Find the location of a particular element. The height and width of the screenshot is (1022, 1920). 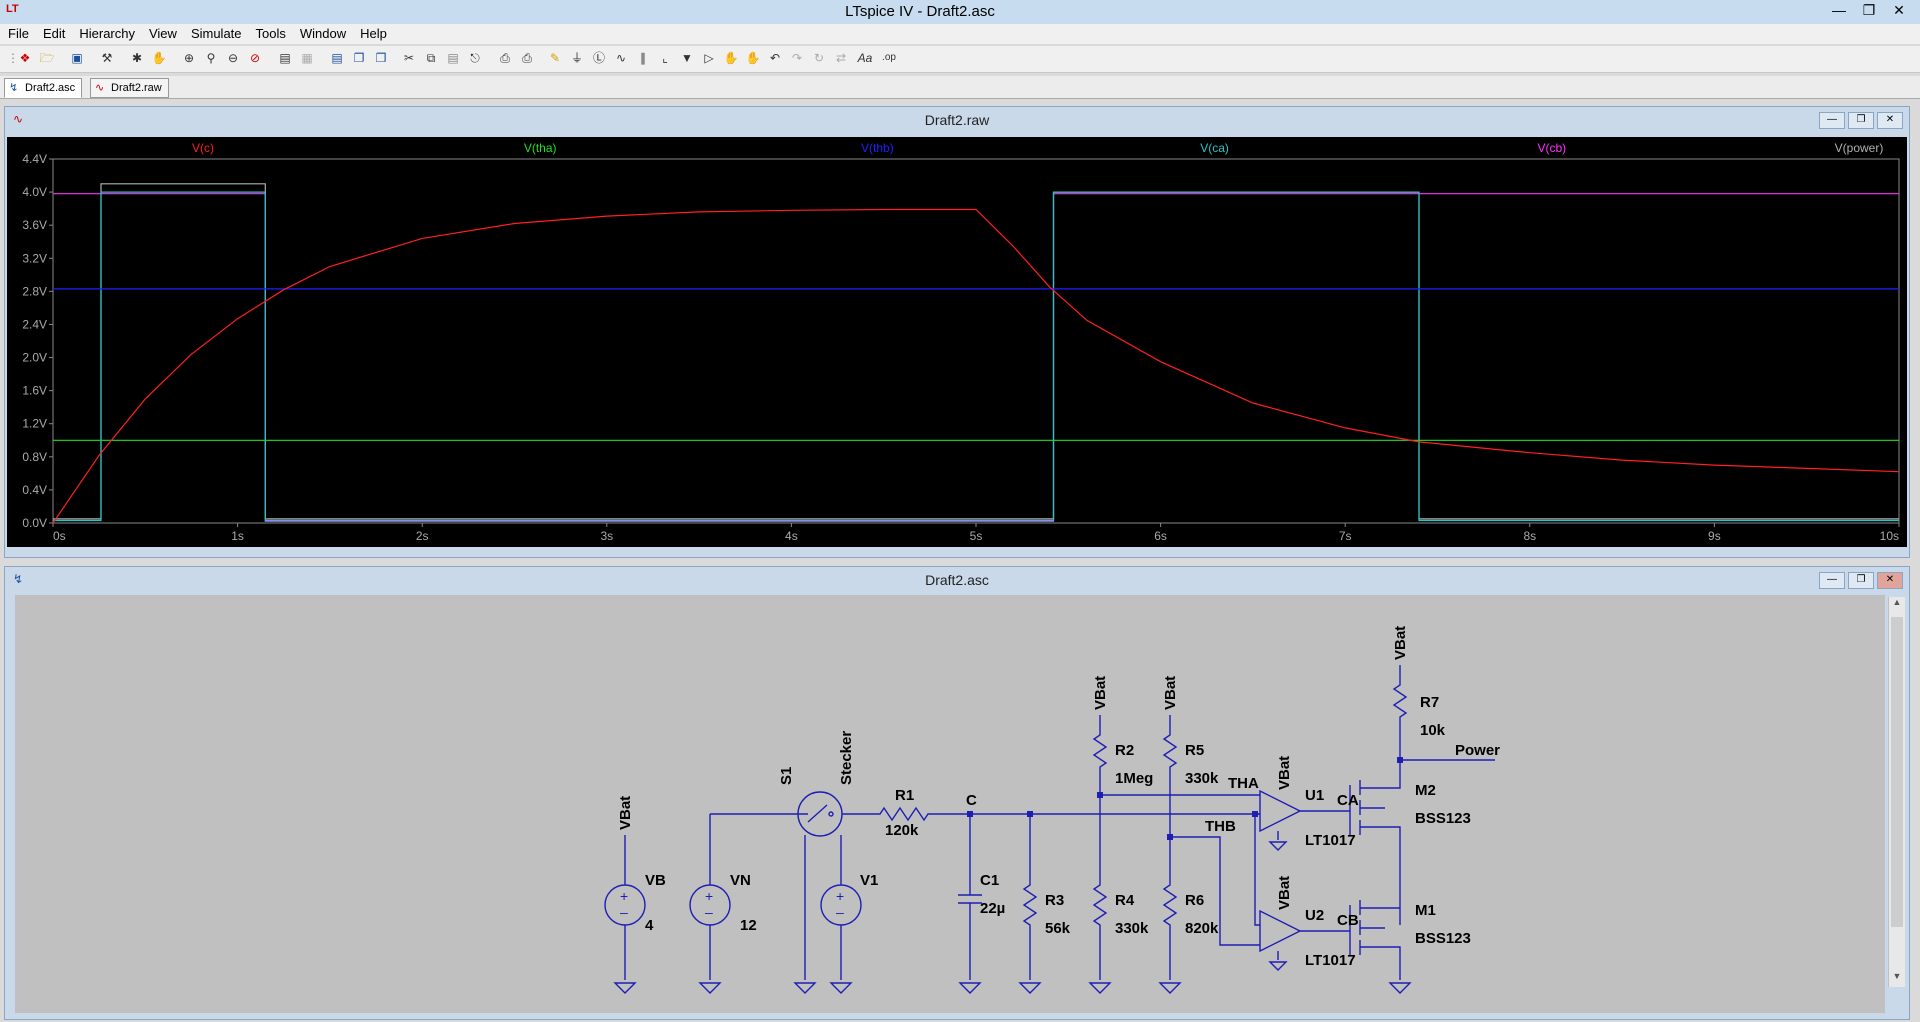

print-icon: ⎙ is located at coordinates (527, 58).